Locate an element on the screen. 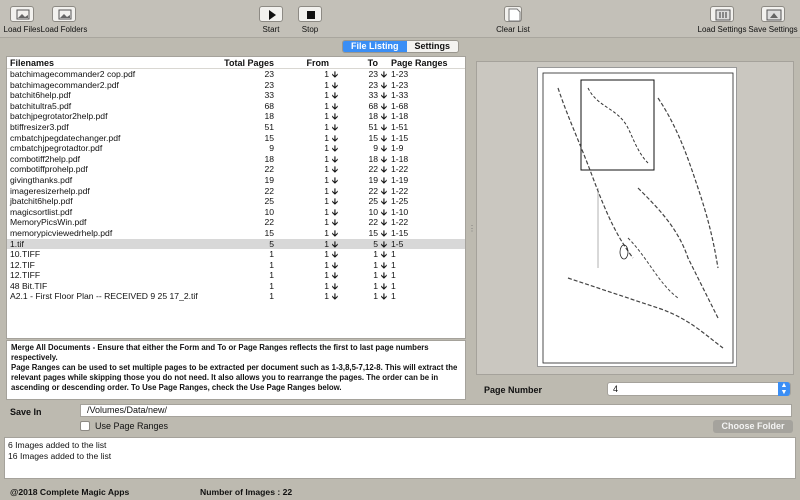  page-ranges-field: 1-25 is located at coordinates (425, 201).